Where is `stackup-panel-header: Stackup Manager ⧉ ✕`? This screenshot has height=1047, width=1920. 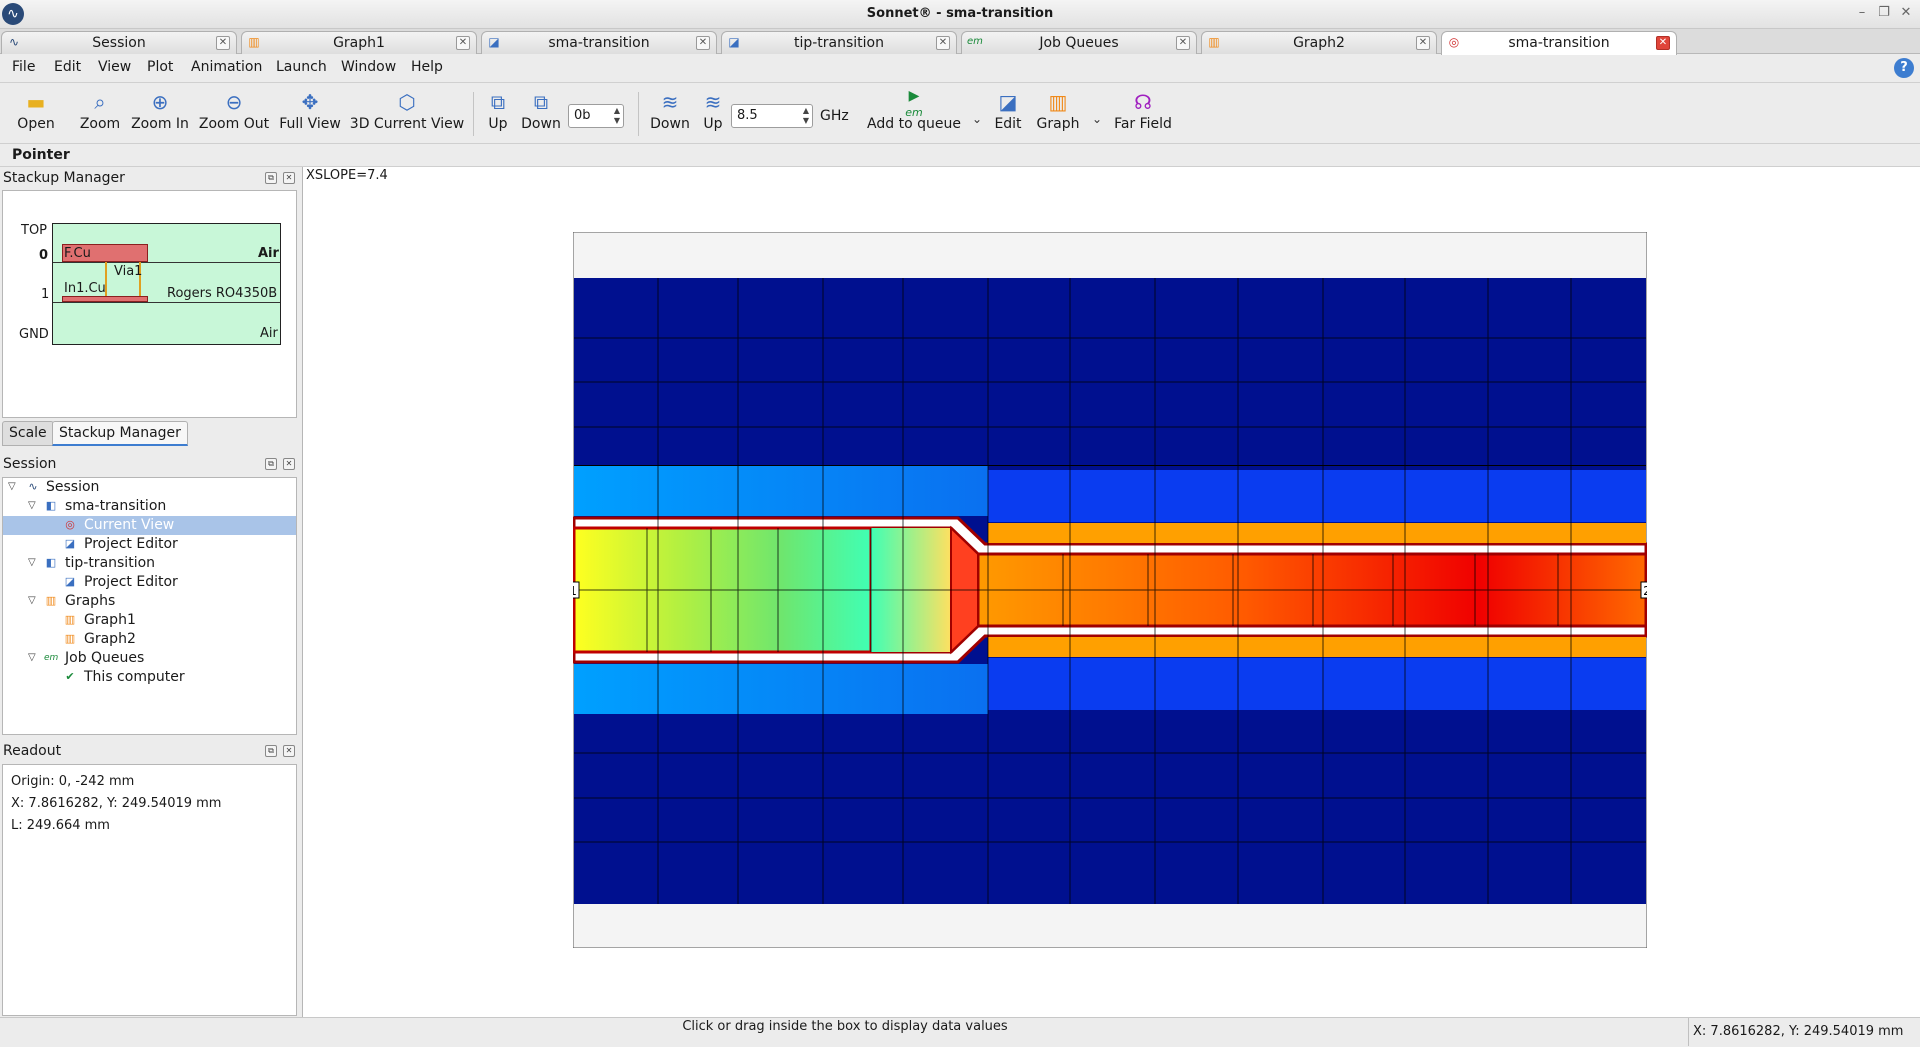
stackup-panel-header: Stackup Manager ⧉ ✕ is located at coordinates (148, 179).